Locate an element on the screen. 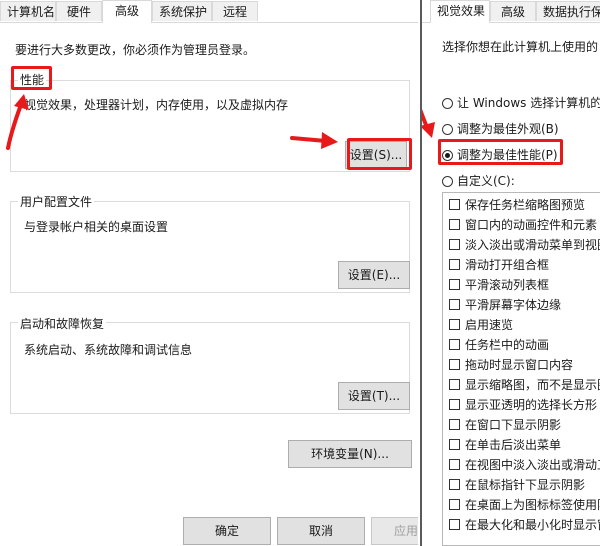  option-label: 平滑屏幕字体边缘 is located at coordinates (513, 305).